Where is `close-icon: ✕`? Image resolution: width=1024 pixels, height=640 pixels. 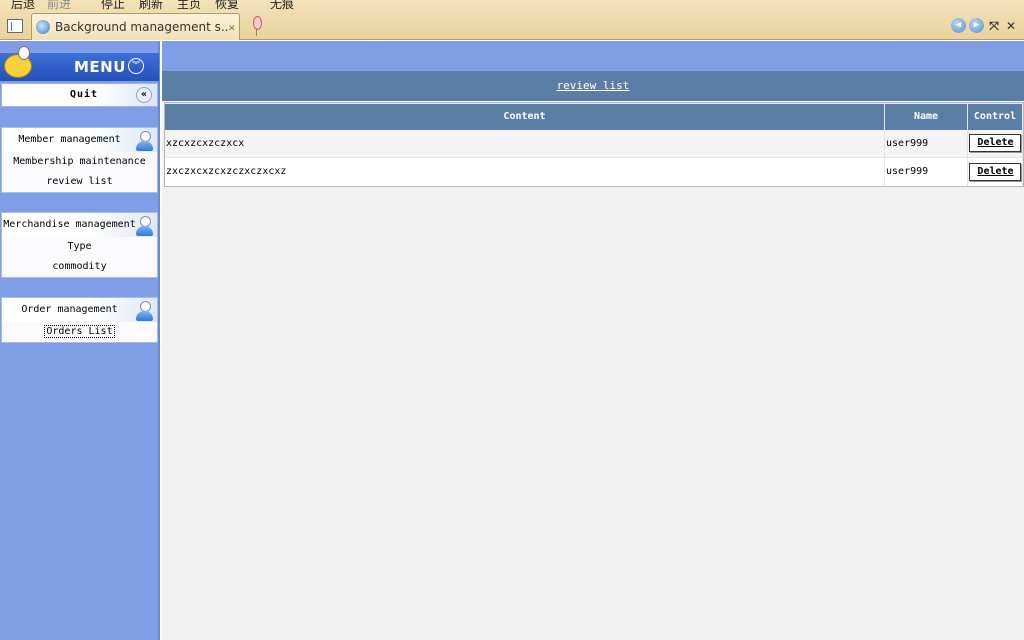
close-icon: ✕ is located at coordinates (1011, 26).